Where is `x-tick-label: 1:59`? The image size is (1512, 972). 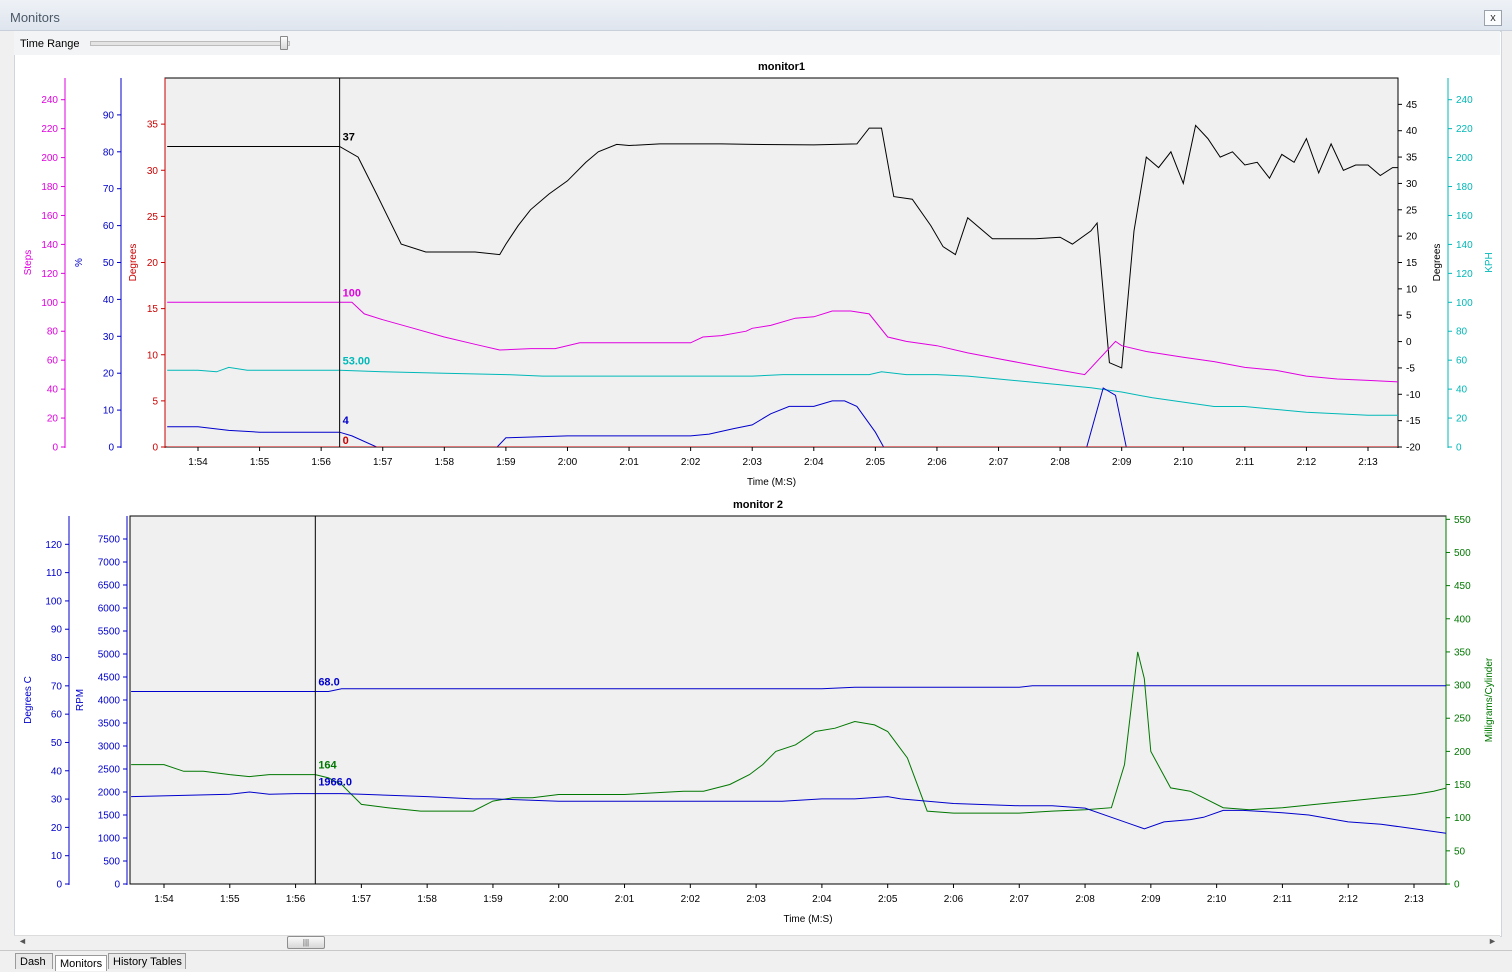 x-tick-label: 1:59 is located at coordinates (493, 899).